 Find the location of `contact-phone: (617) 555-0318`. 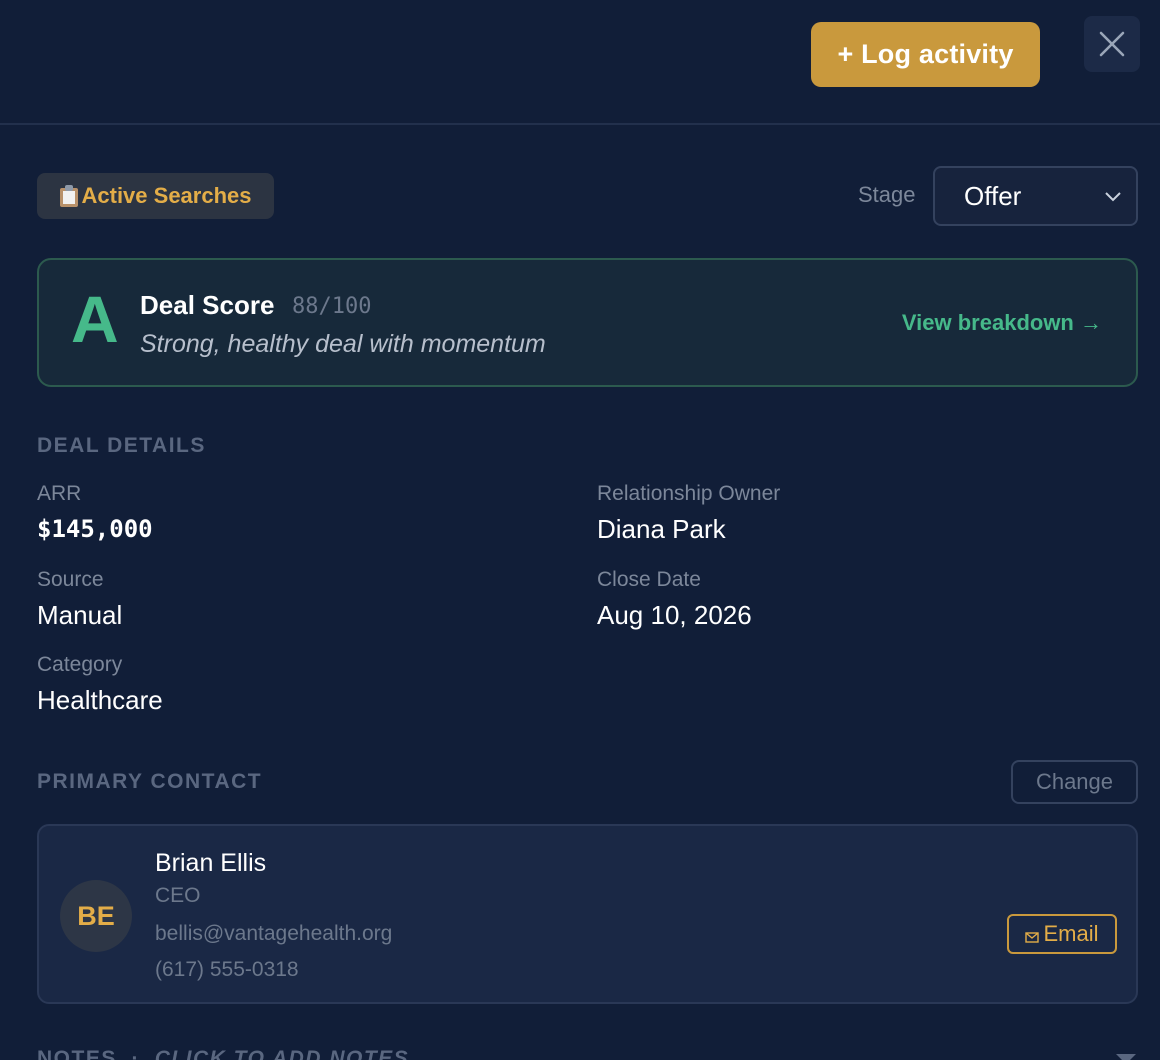

contact-phone: (617) 555-0318 is located at coordinates (227, 969).